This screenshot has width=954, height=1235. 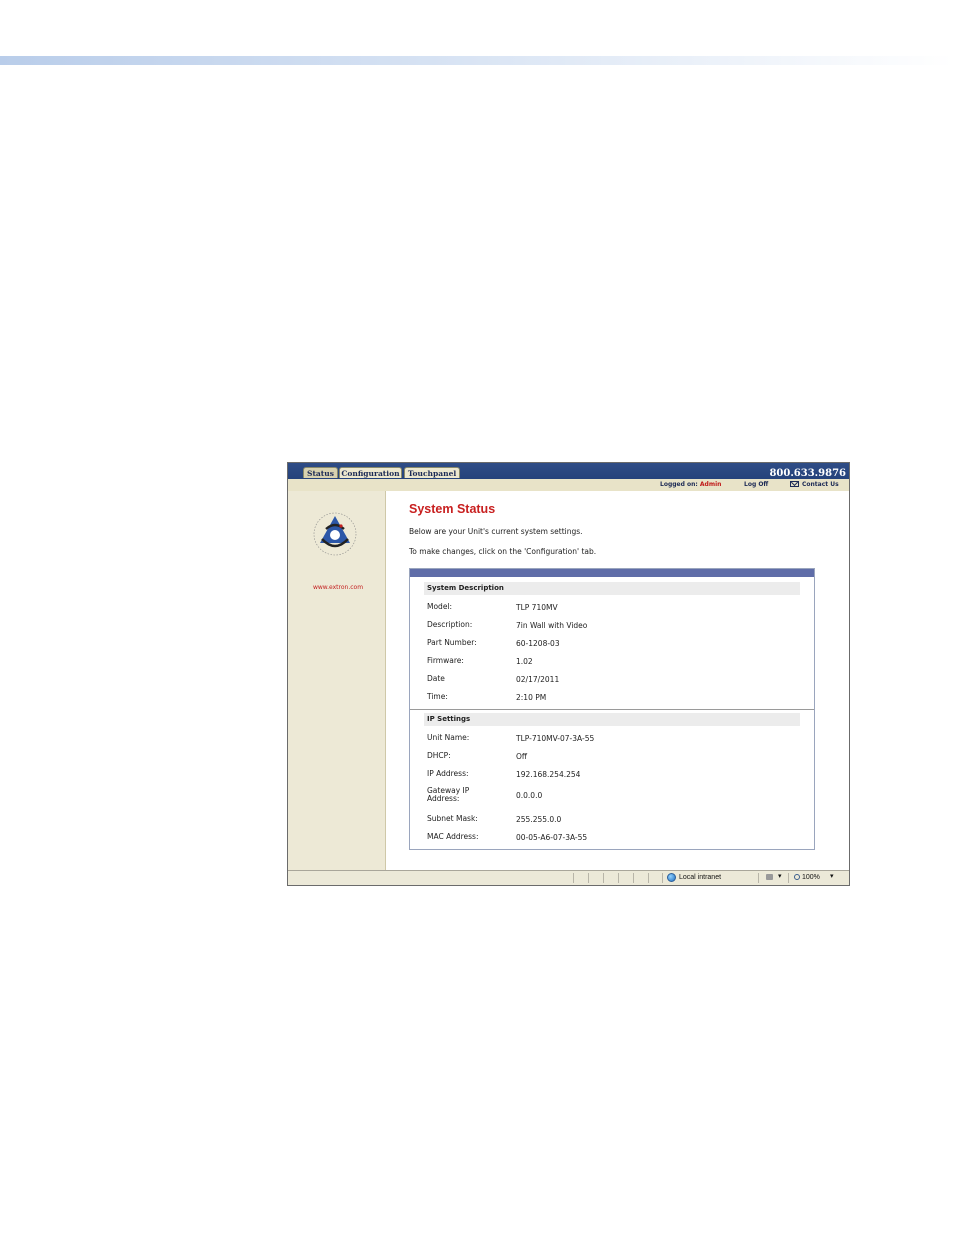 What do you see at coordinates (612, 610) in the screenshot?
I see `table-row: Model: TLP 710MV` at bounding box center [612, 610].